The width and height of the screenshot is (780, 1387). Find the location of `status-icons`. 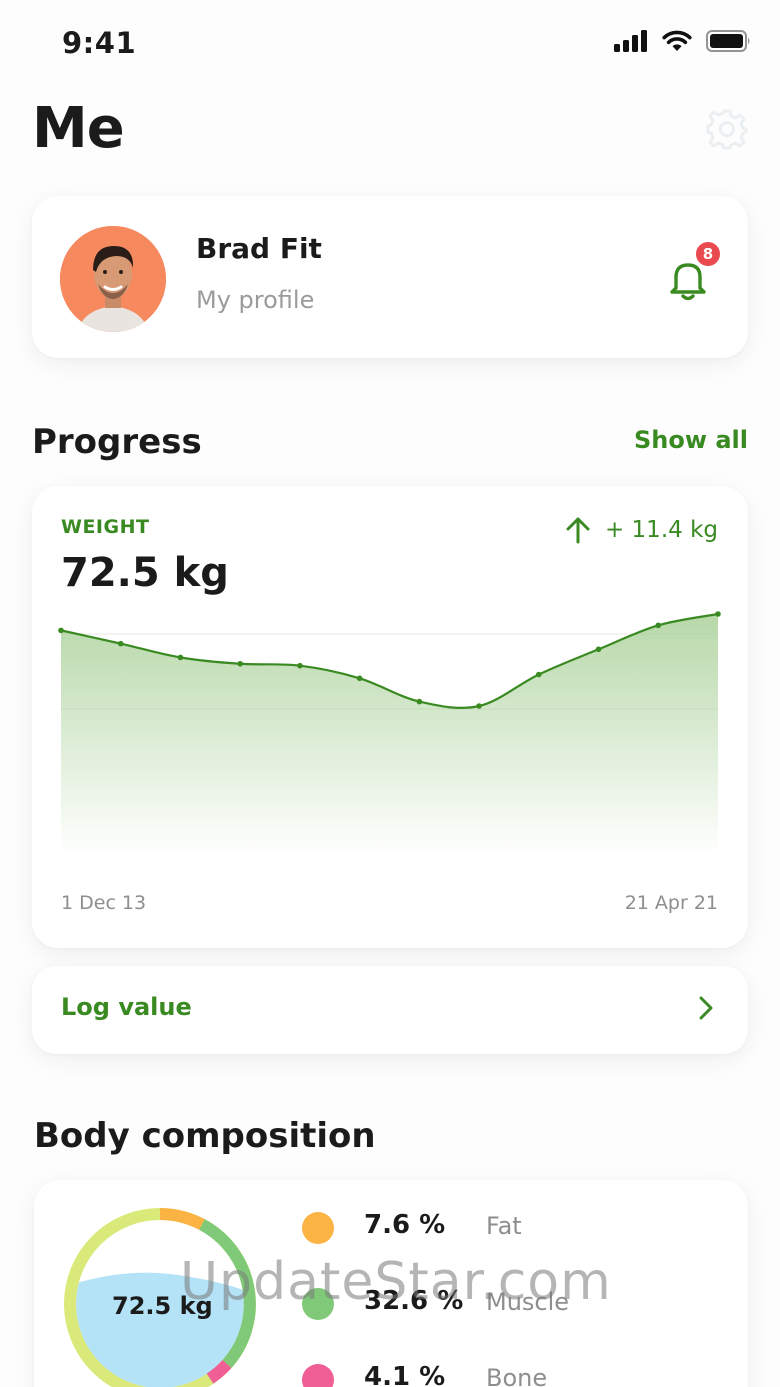

status-icons is located at coordinates (683, 41).